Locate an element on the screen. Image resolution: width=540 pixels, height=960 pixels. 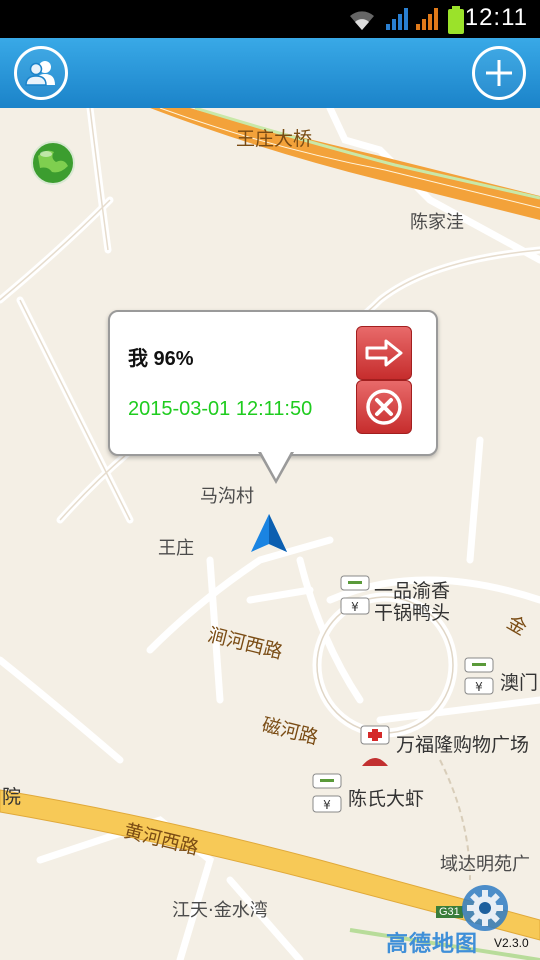
highway-badge: G31 is located at coordinates (449, 912).